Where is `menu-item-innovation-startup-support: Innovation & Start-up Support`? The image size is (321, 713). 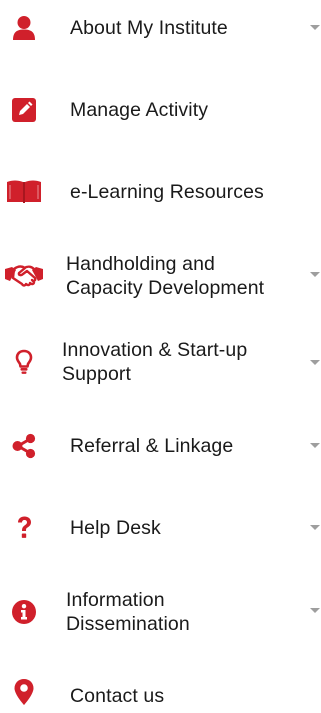
menu-item-innovation-startup-support: Innovation & Start-up Support is located at coordinates (160, 362).